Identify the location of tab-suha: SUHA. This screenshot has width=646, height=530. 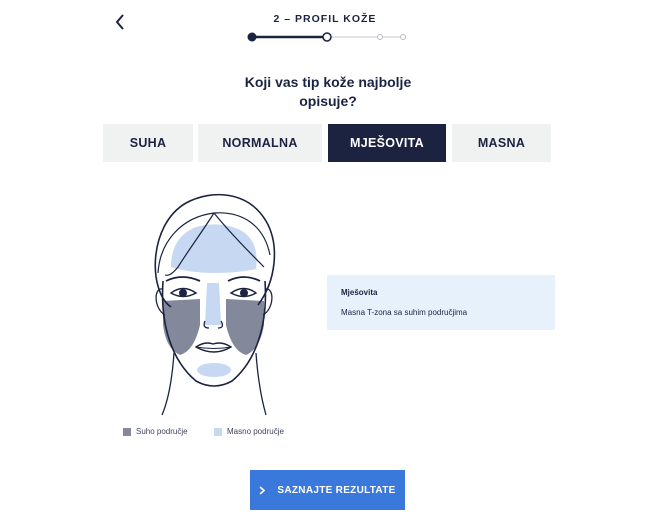
(148, 143).